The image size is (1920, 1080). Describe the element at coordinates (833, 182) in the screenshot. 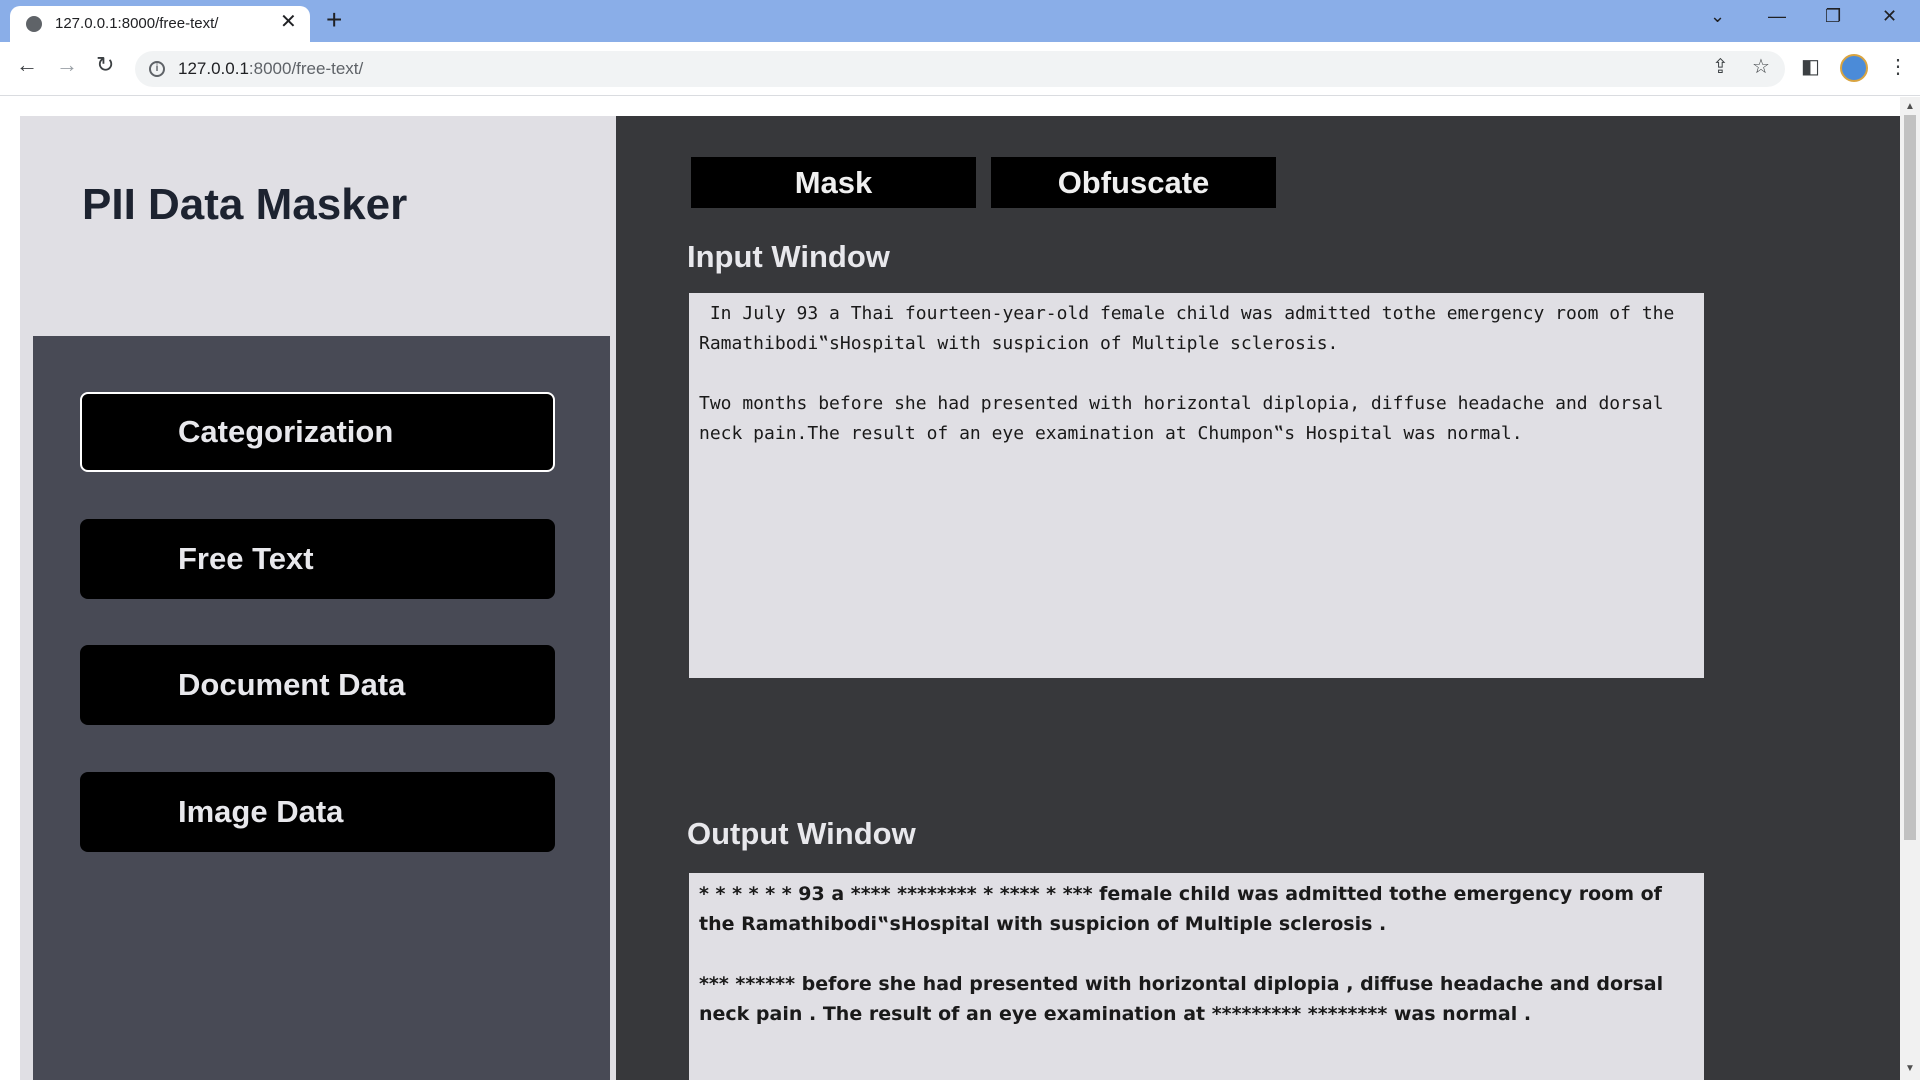

I see `mask-button: Mask` at that location.